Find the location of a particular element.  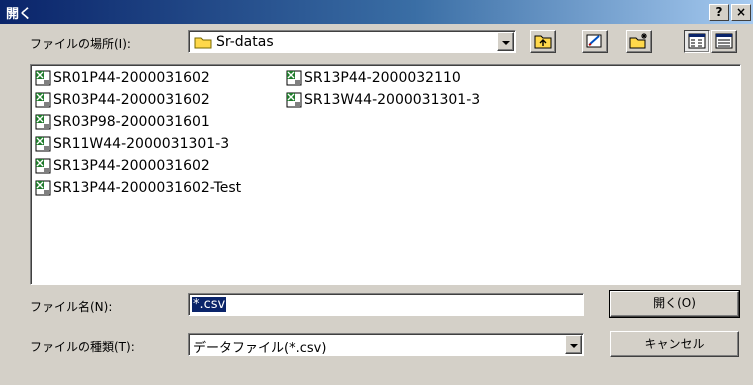

filetype-value: データファイル(*.csv) is located at coordinates (260, 348).